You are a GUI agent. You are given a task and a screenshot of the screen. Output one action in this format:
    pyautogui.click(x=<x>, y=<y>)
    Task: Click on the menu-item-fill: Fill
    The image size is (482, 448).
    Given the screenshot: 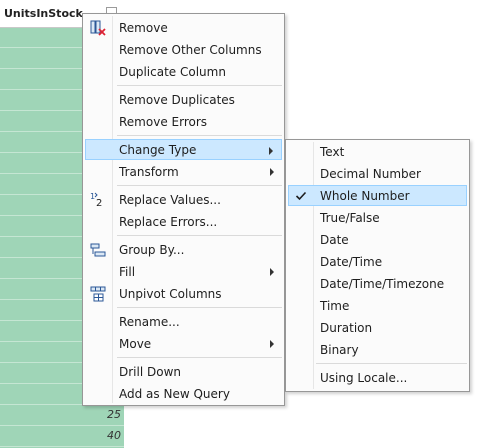 What is the action you would take?
    pyautogui.click(x=183, y=271)
    